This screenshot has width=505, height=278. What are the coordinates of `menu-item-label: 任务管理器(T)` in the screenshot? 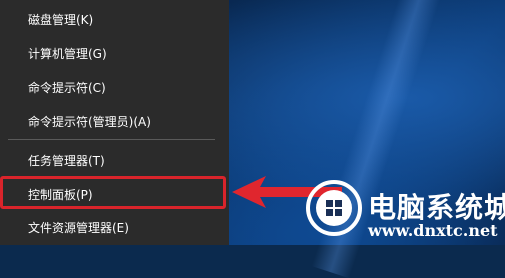 It's located at (66, 160).